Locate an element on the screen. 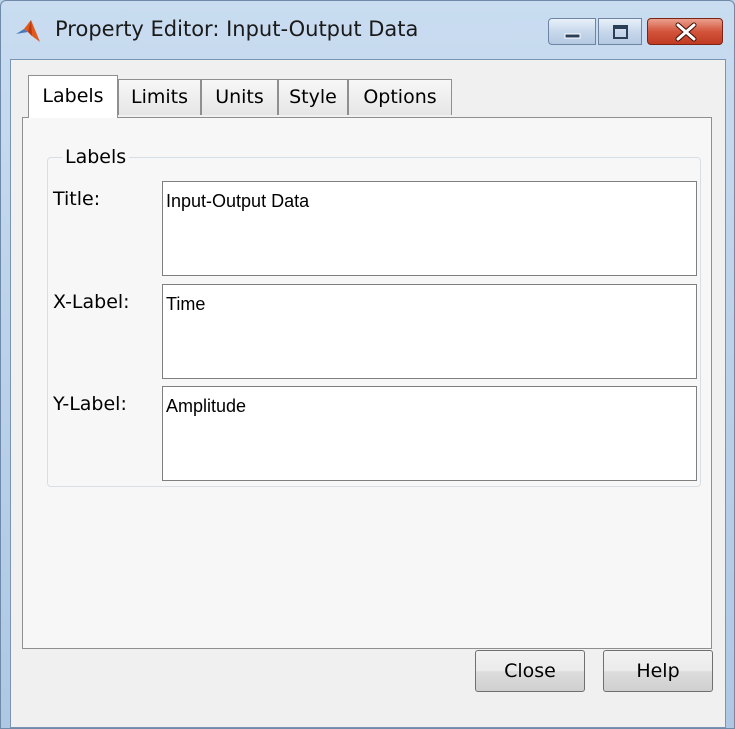 The width and height of the screenshot is (735, 729). title-field-label: Title: is located at coordinates (77, 199).